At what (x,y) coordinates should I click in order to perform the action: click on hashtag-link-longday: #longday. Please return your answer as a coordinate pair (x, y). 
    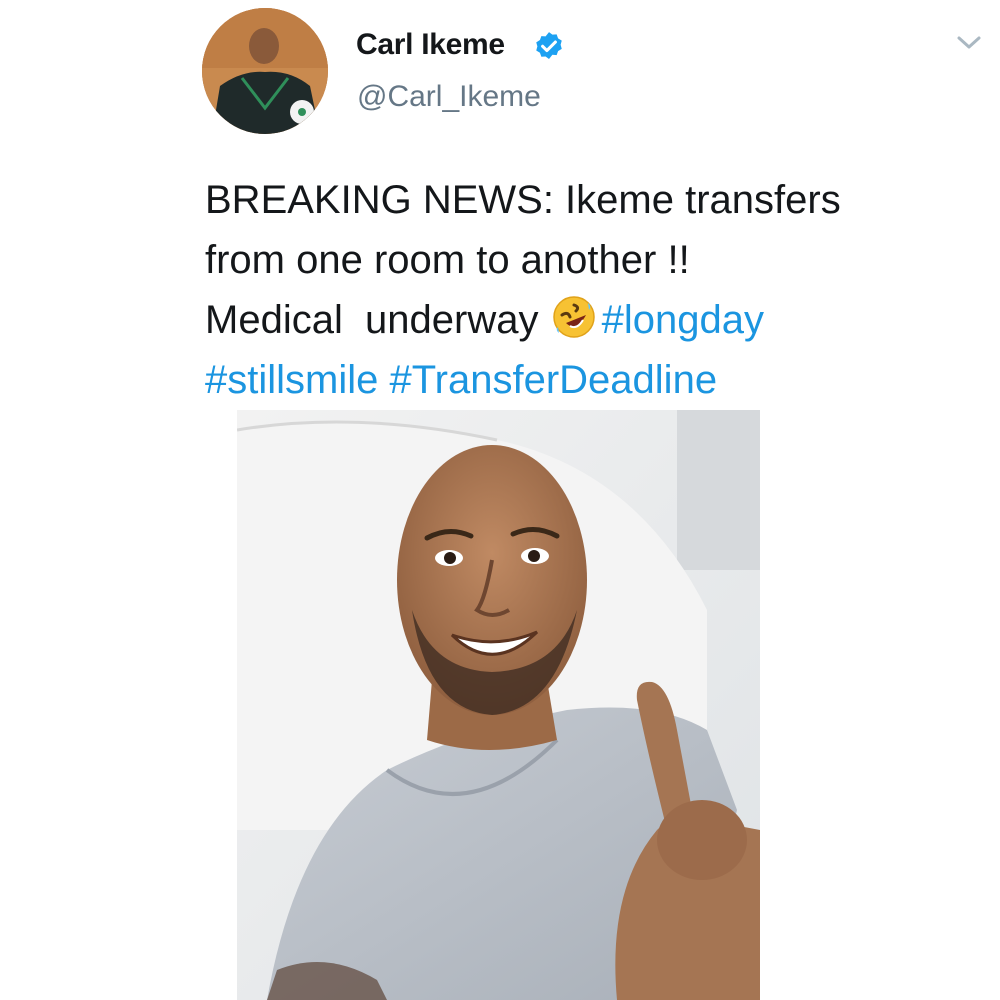
    Looking at the image, I should click on (683, 320).